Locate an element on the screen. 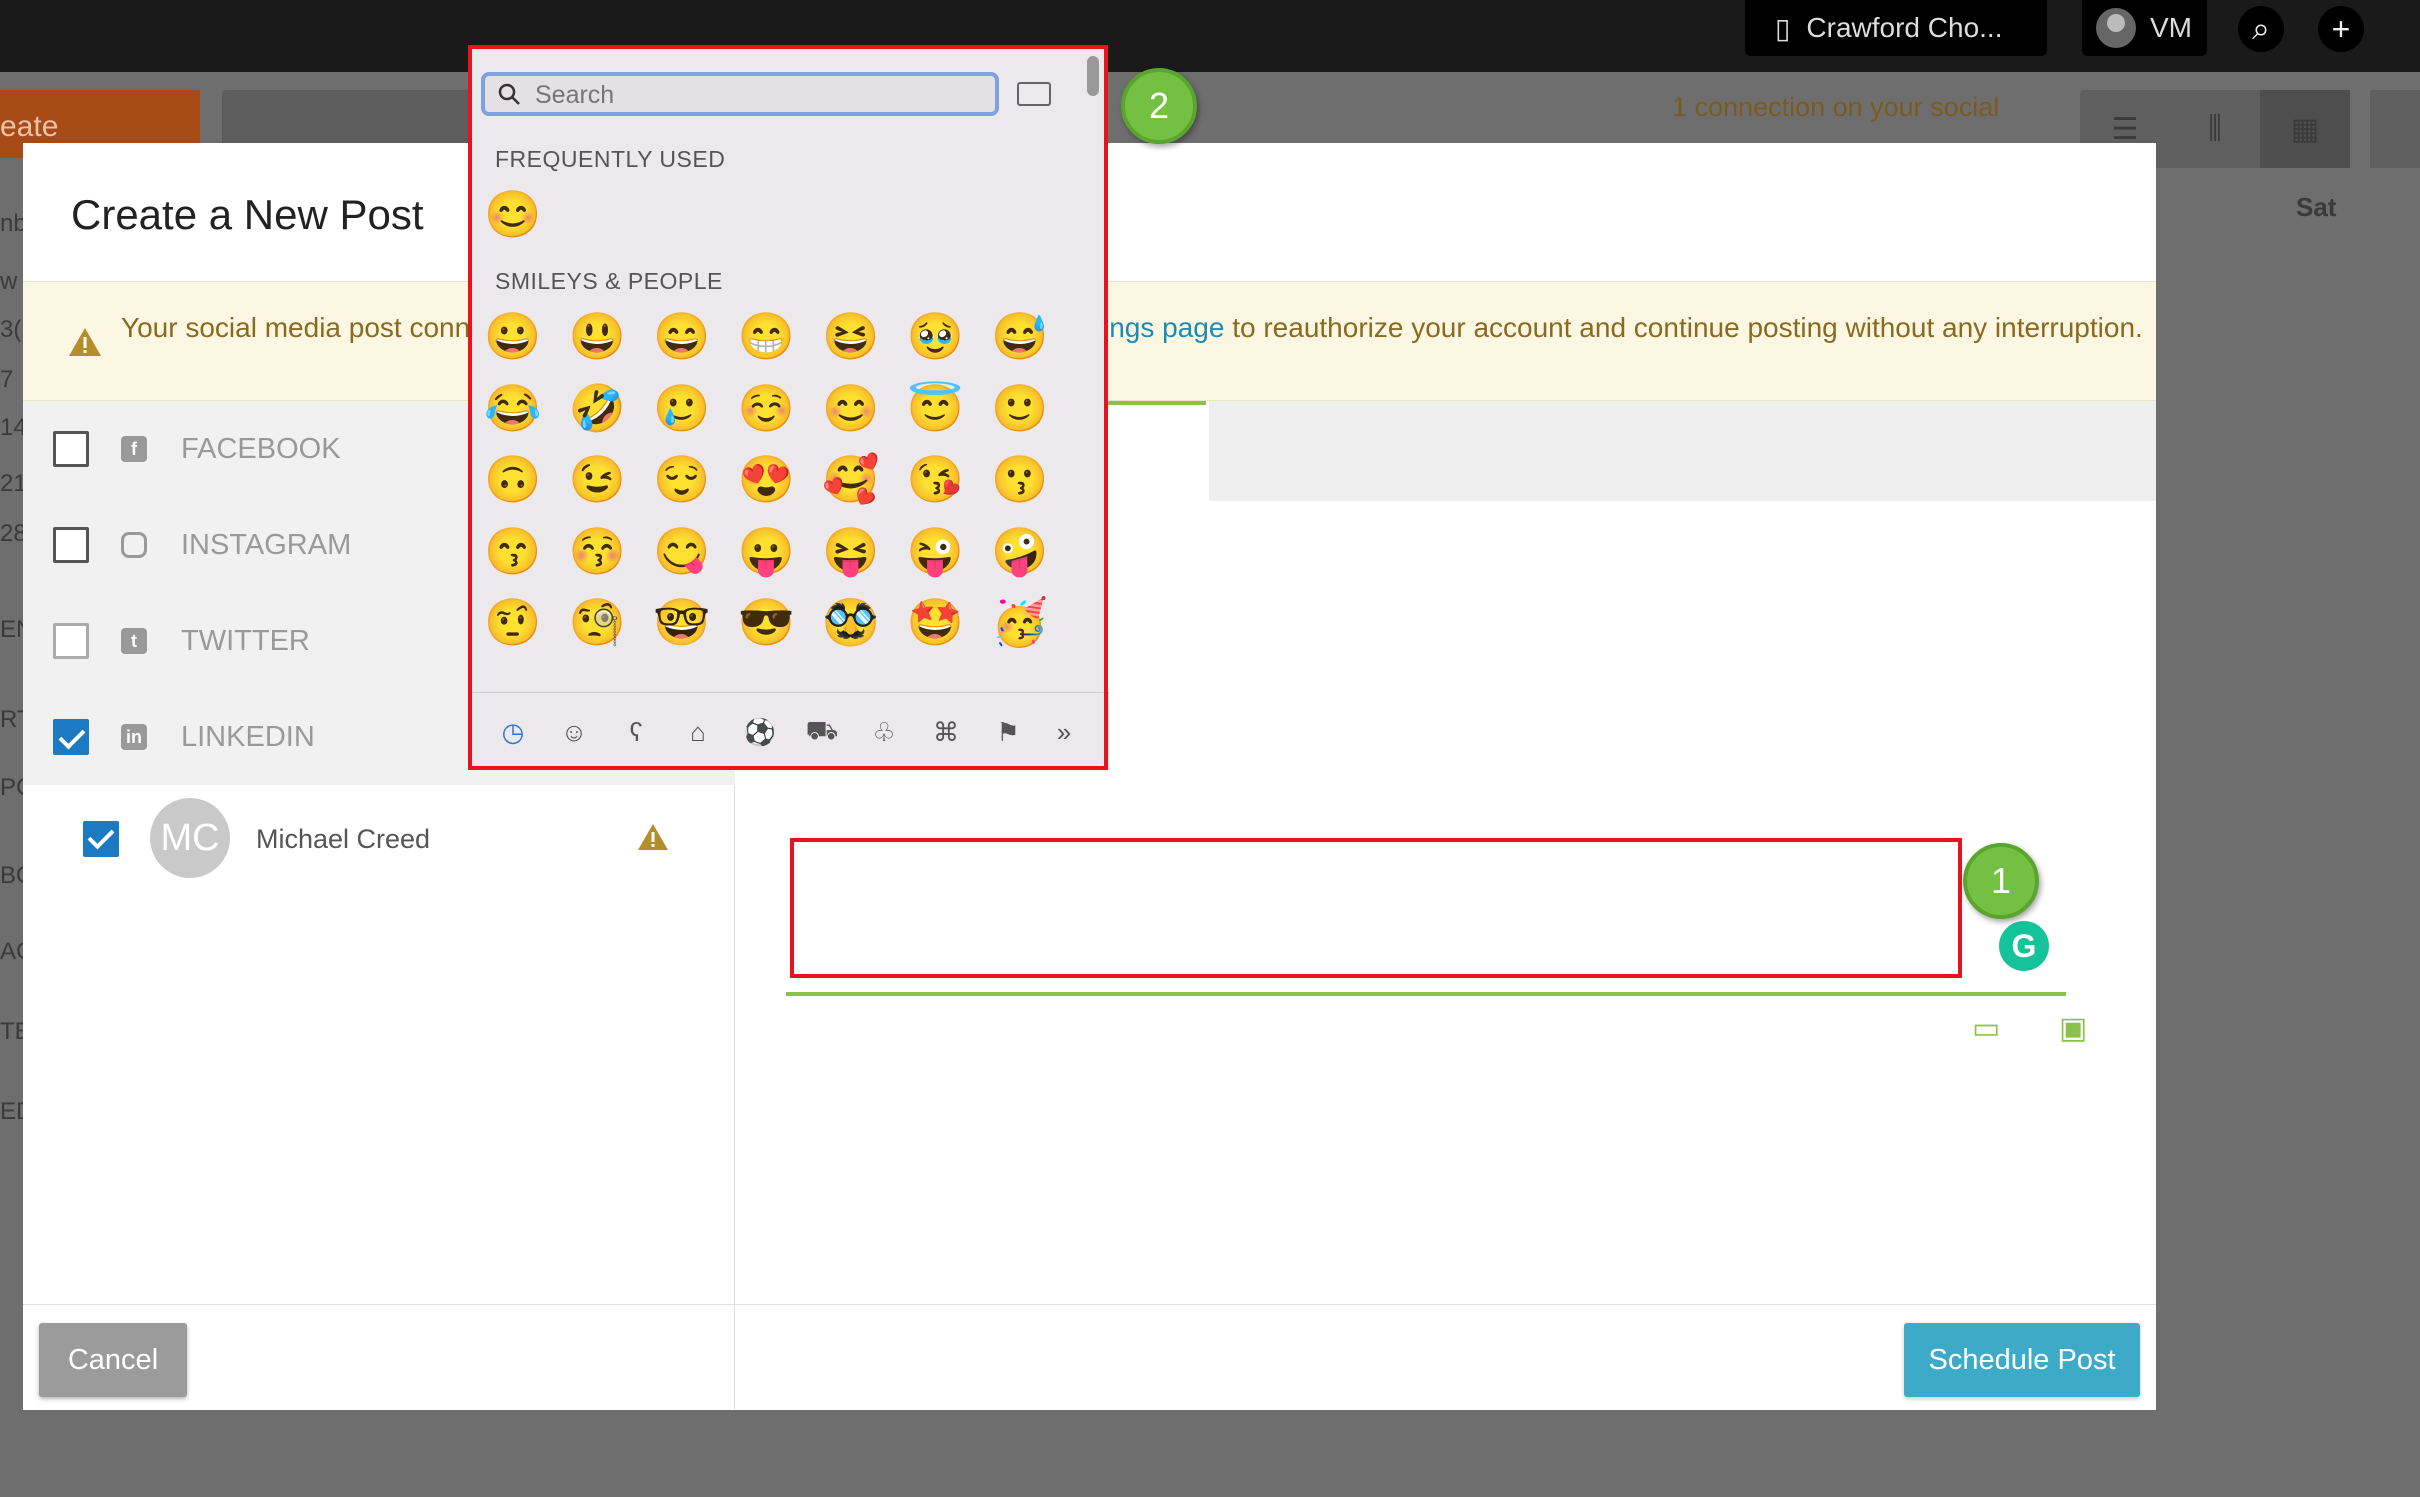  account-checkbox is located at coordinates (101, 839).